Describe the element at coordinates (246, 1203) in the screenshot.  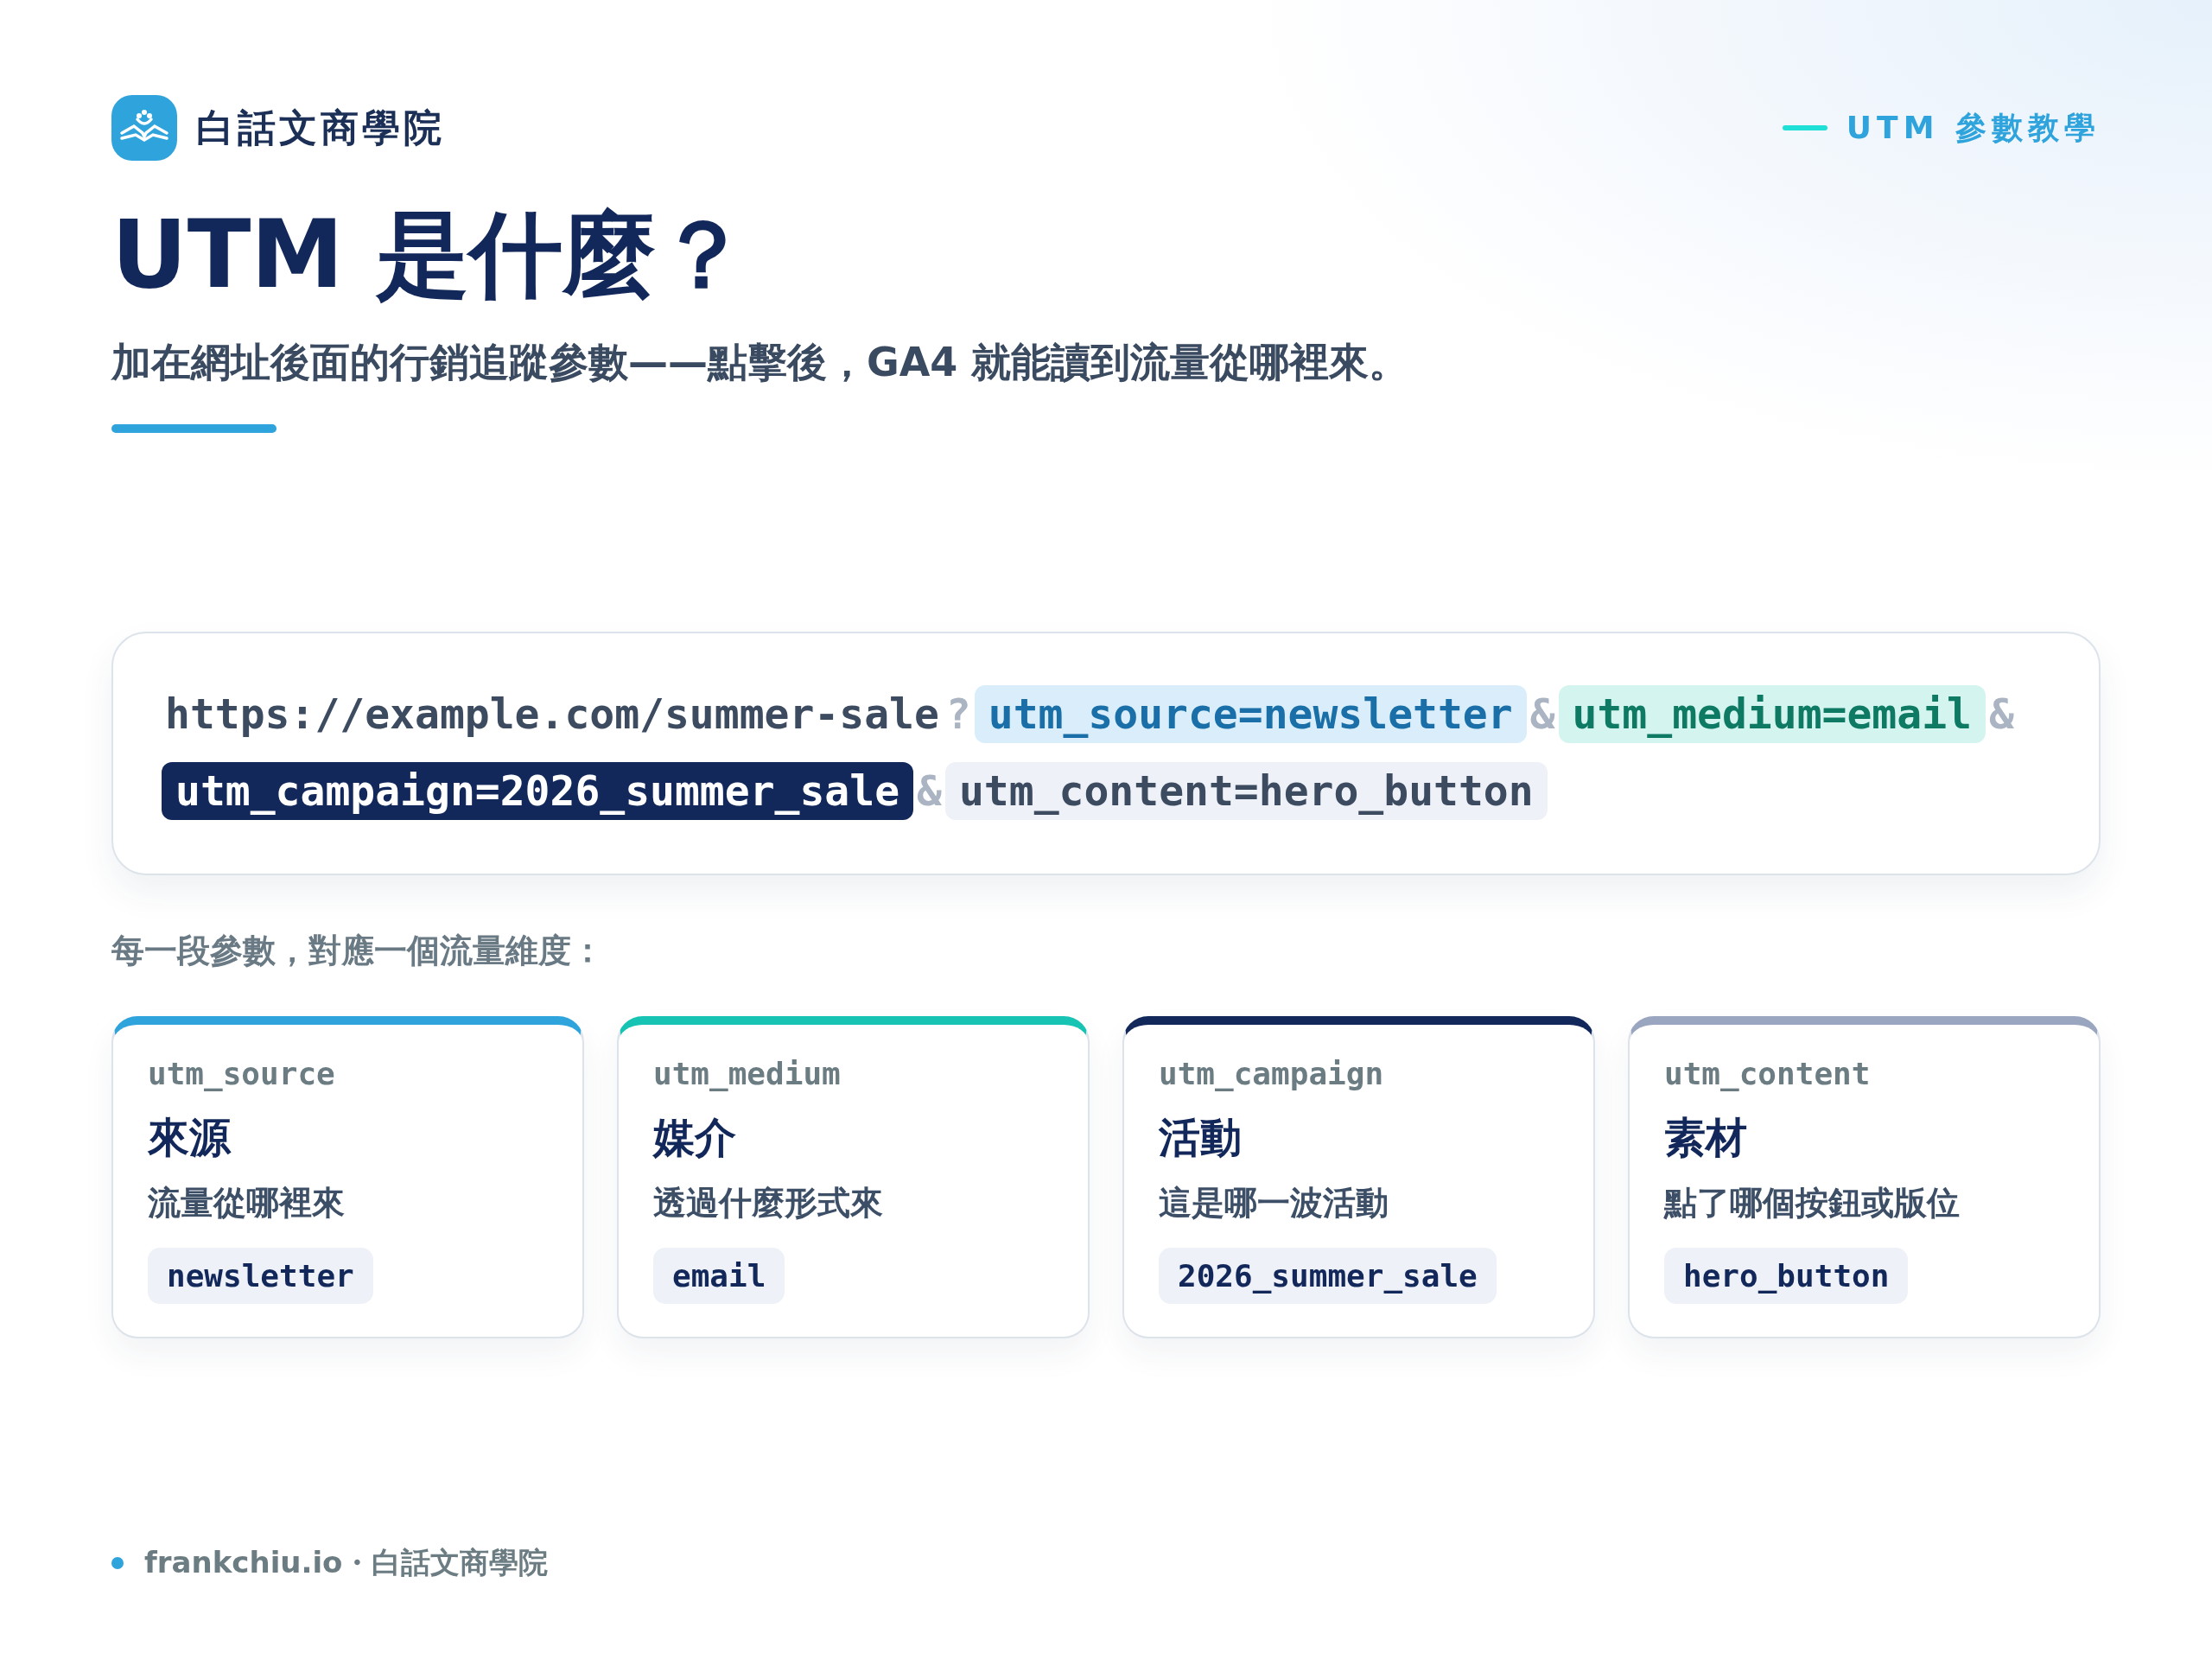
I see `parameter-description: 流量從哪裡來` at that location.